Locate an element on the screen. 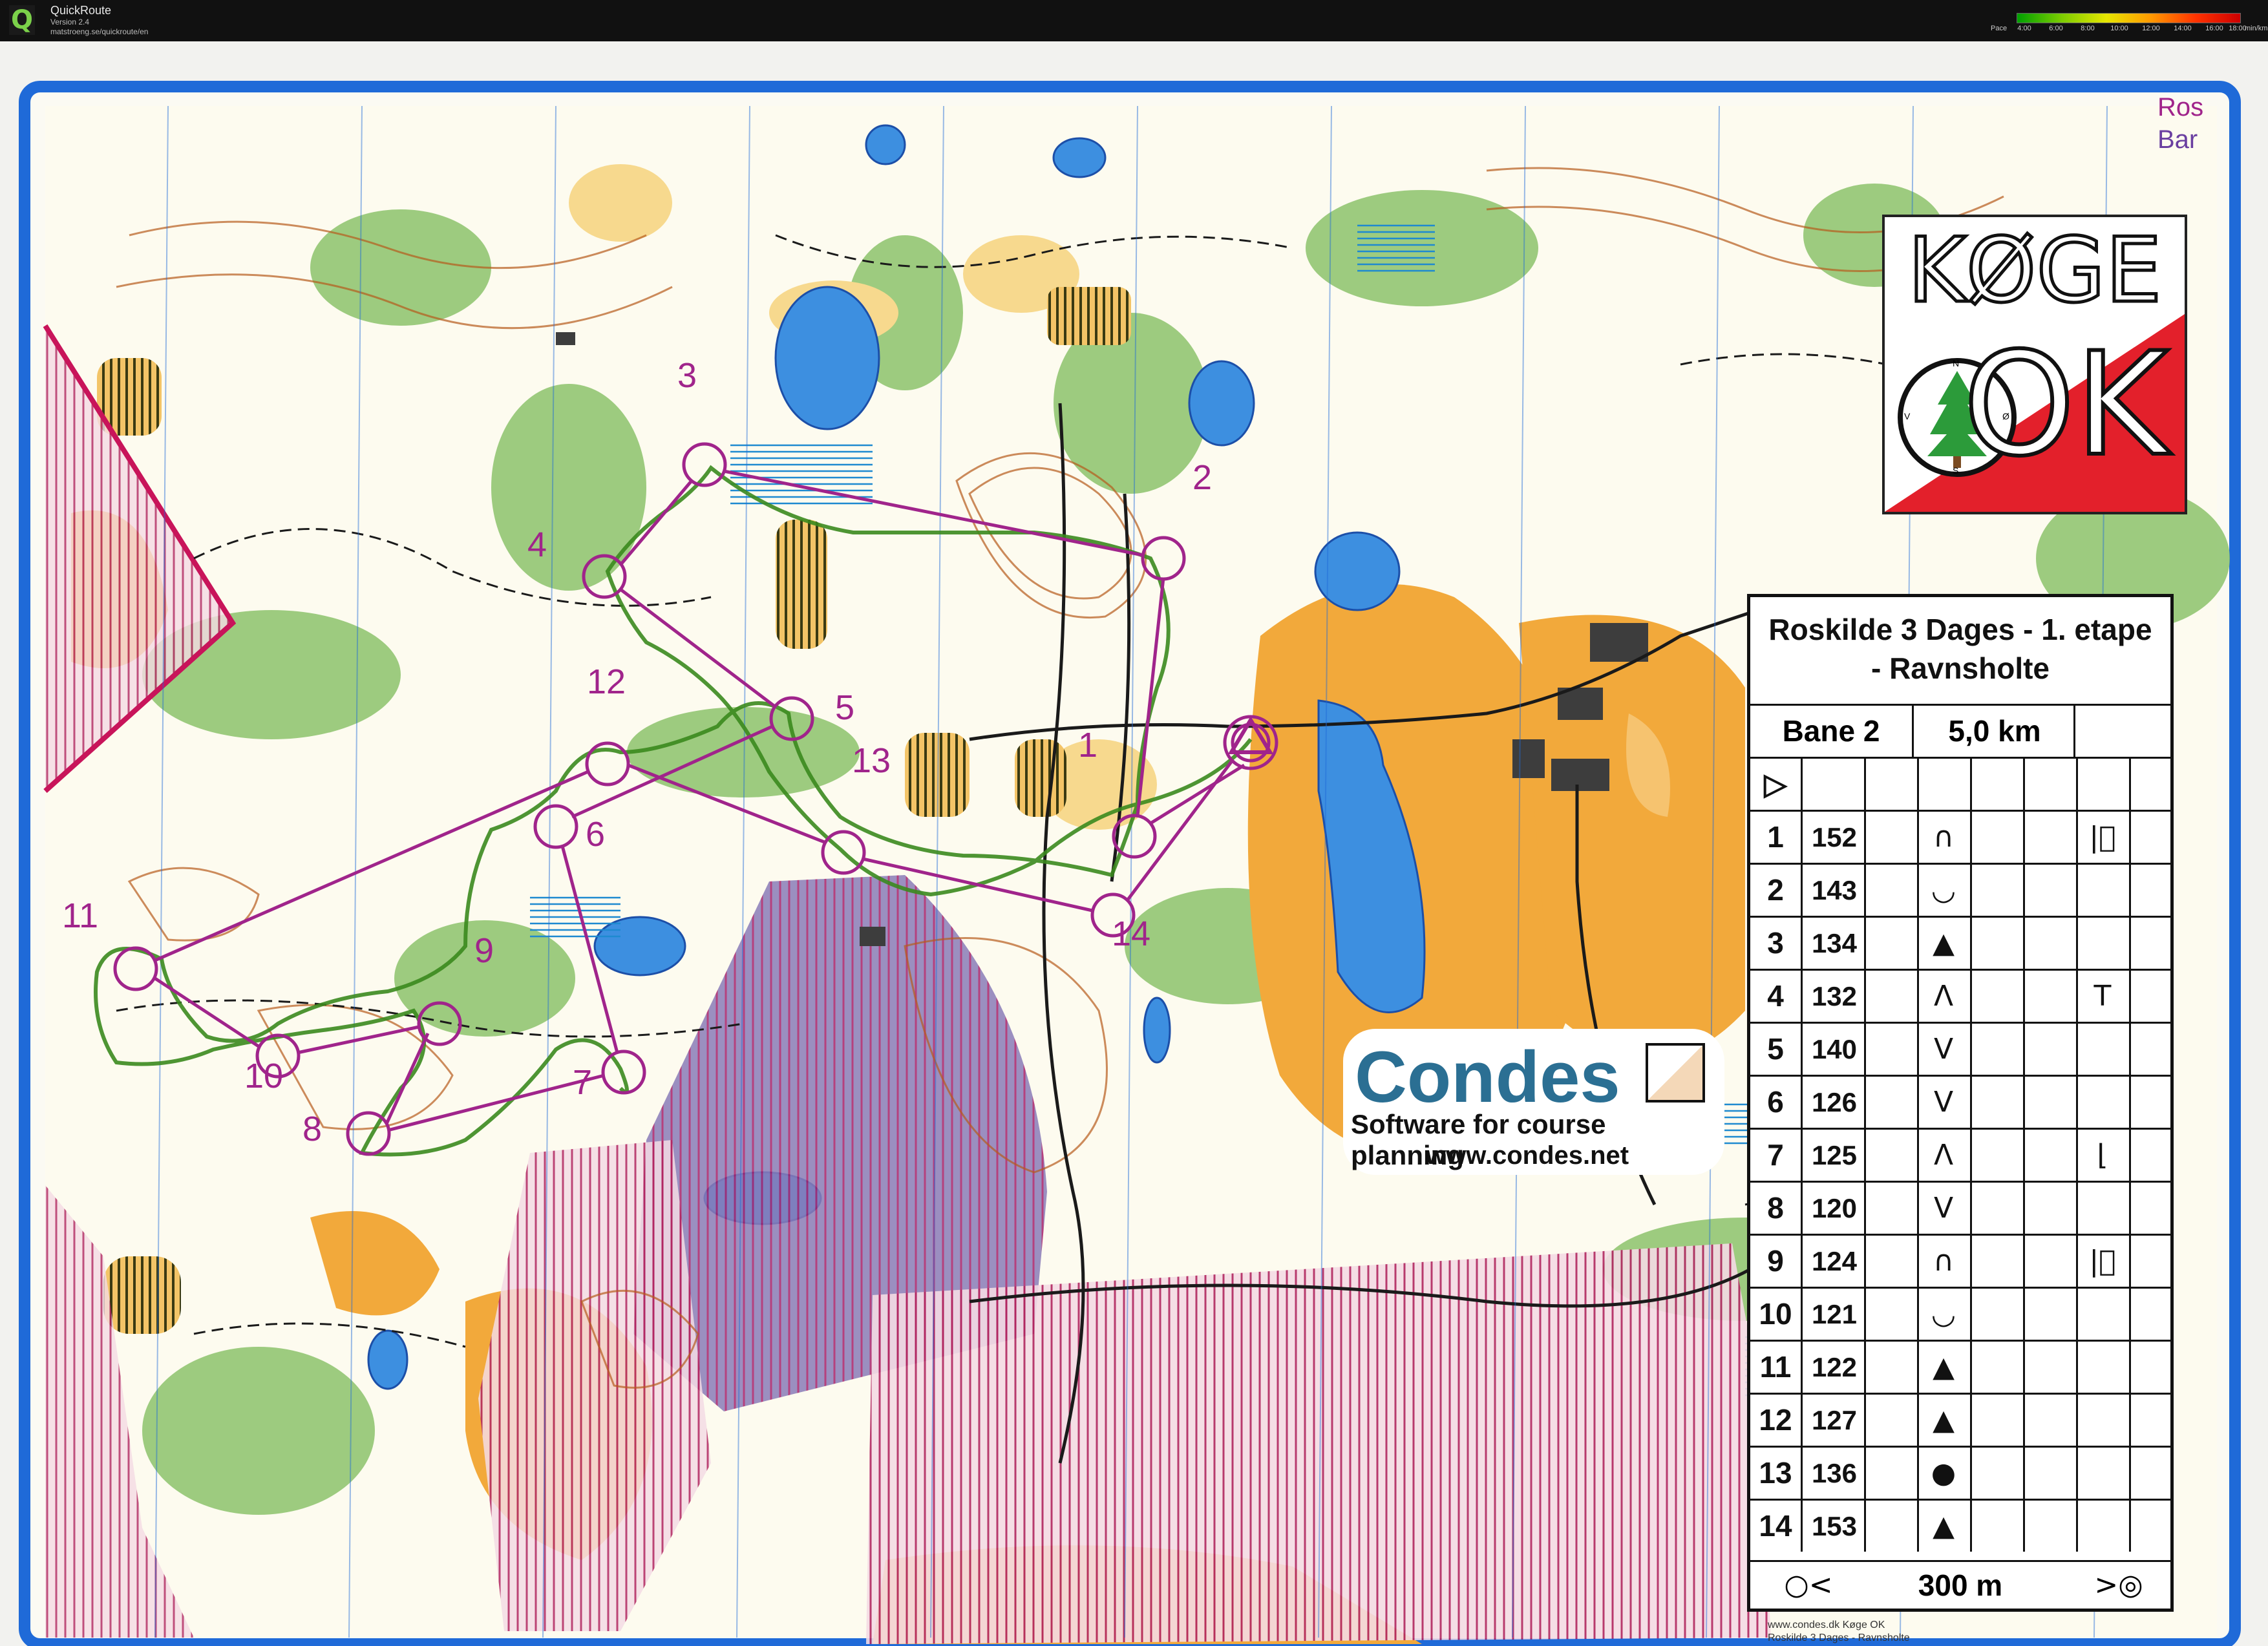 The width and height of the screenshot is (2268, 1646). control-number-label: 2 is located at coordinates (1202, 477).